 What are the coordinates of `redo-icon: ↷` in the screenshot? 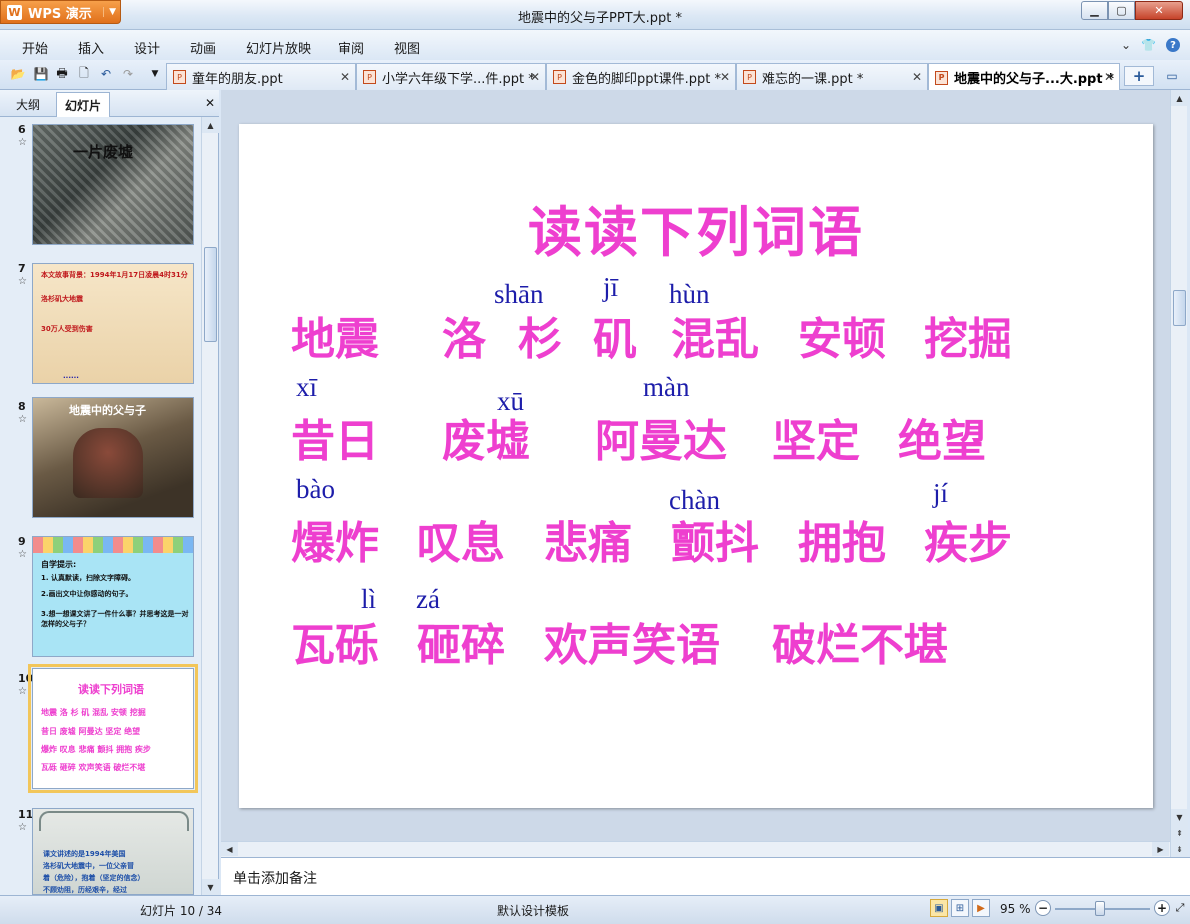 It's located at (128, 74).